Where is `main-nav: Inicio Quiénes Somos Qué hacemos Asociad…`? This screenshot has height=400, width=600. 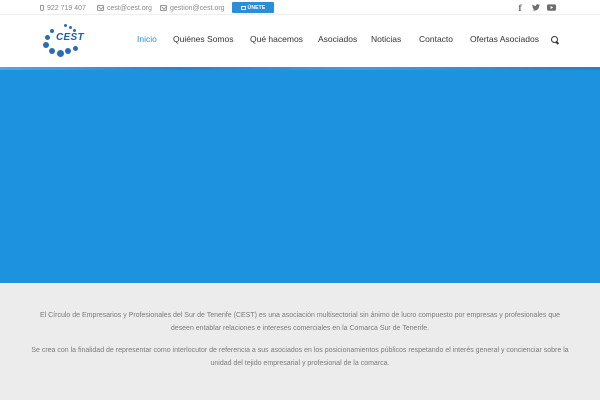
main-nav: Inicio Quiénes Somos Qué hacemos Asociad… is located at coordinates (300, 41).